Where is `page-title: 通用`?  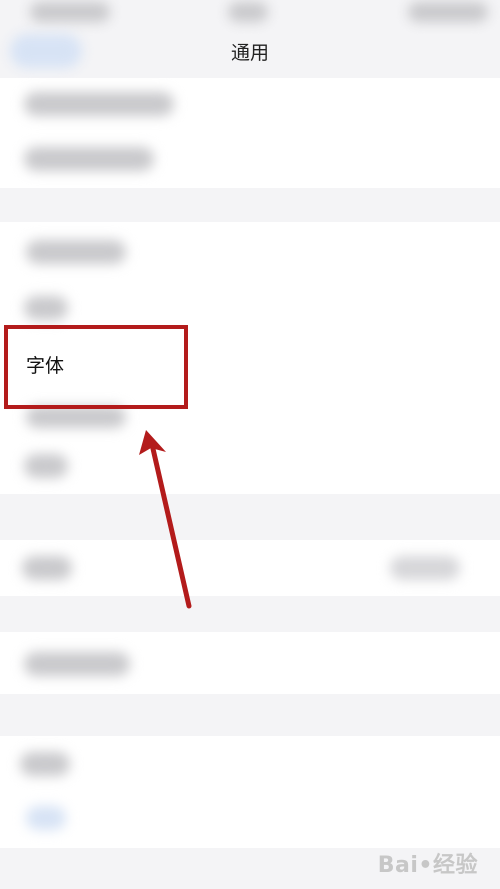 page-title: 通用 is located at coordinates (249, 53).